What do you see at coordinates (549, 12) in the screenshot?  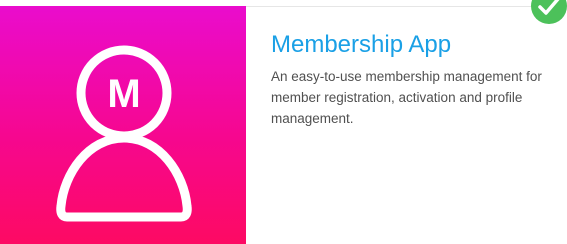 I see `check-icon` at bounding box center [549, 12].